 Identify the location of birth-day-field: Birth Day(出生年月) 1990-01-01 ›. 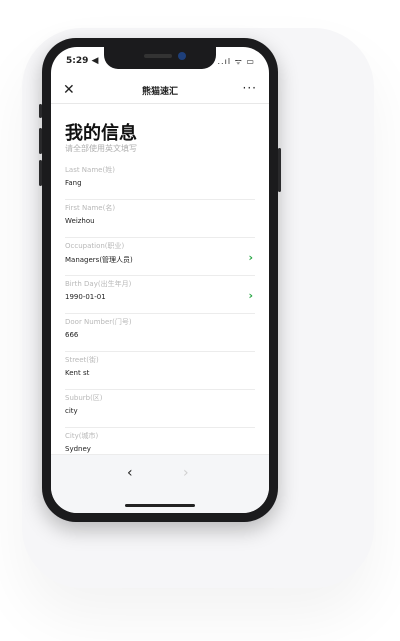
(160, 296).